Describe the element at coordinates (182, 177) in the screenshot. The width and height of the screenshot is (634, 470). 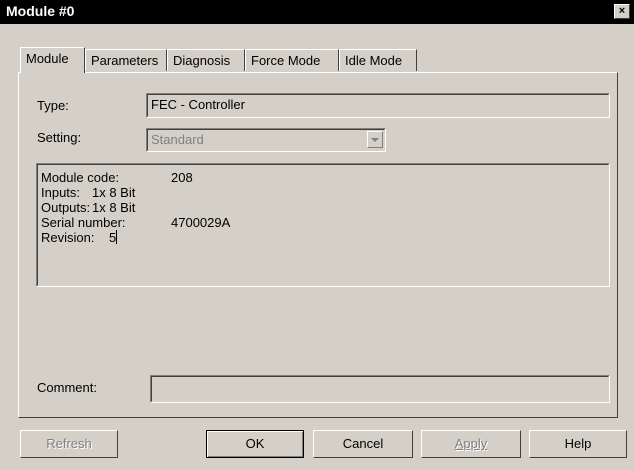
I see `module-code-value: 208` at that location.